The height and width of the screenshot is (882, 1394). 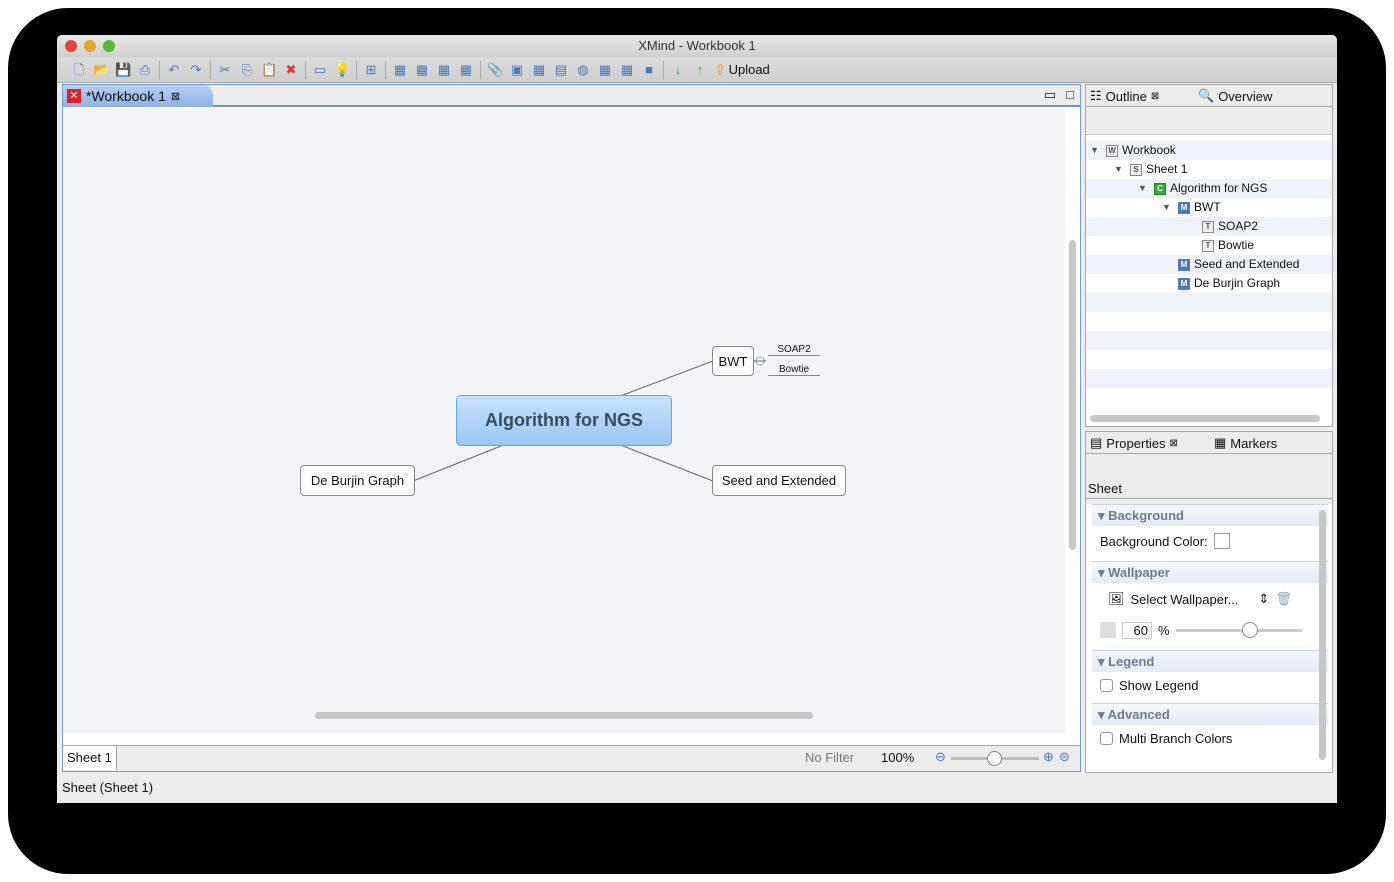 I want to click on tab-properties: ▤ Properties ⊠, so click(x=1134, y=443).